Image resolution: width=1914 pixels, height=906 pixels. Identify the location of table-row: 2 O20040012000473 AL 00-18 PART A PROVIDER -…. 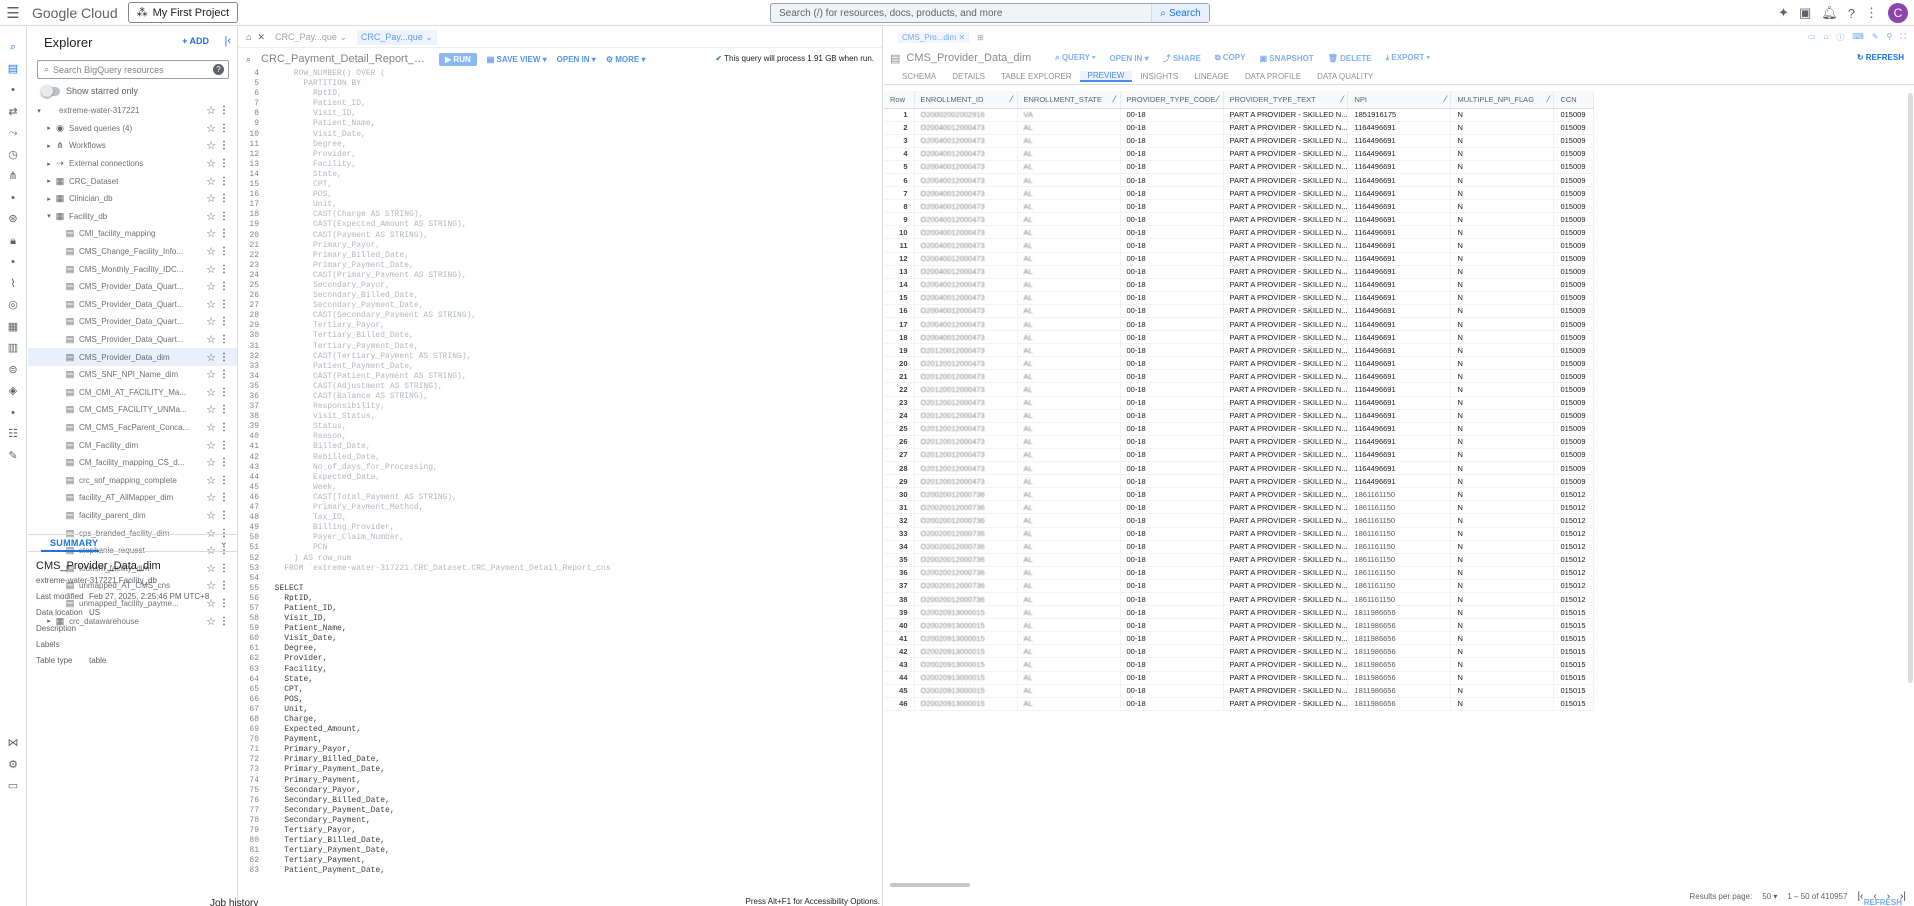
(1239, 128).